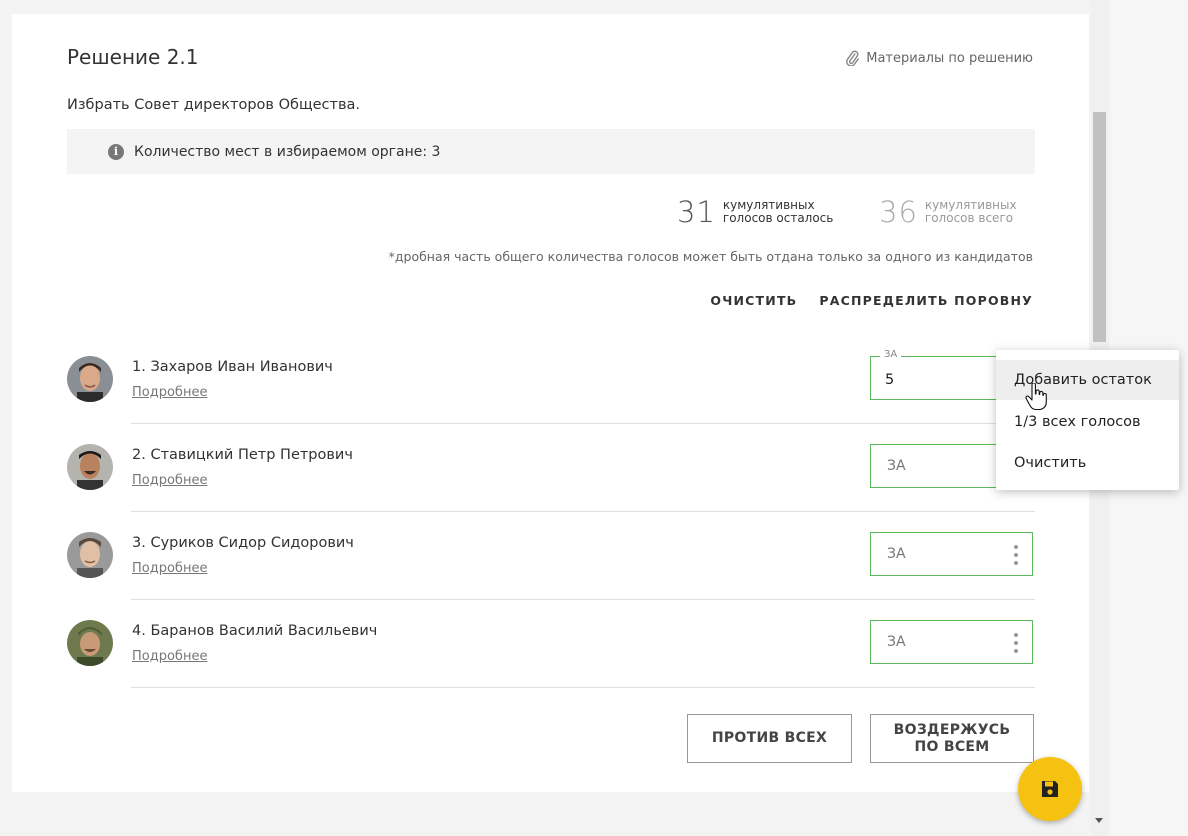  What do you see at coordinates (753, 300) in the screenshot?
I see `clear-button: ОЧИСТИТЬ` at bounding box center [753, 300].